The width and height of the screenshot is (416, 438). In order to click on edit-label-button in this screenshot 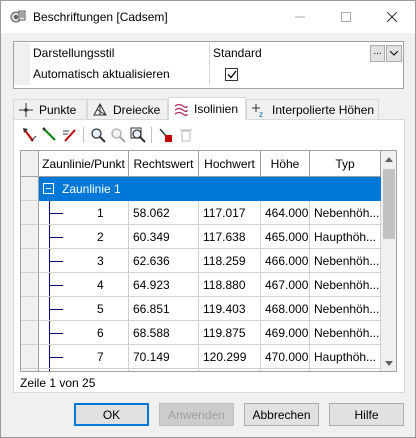, I will do `click(70, 135)`.